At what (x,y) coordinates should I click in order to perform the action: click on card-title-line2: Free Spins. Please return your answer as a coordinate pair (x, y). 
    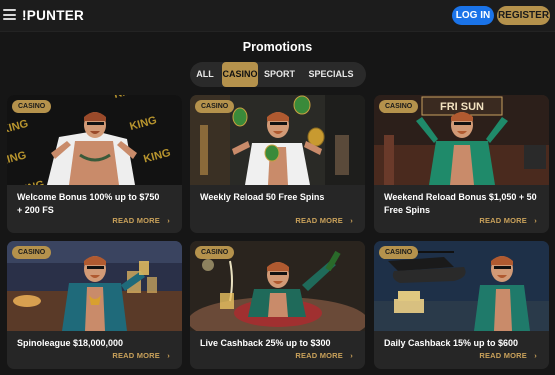
    Looking at the image, I should click on (407, 210).